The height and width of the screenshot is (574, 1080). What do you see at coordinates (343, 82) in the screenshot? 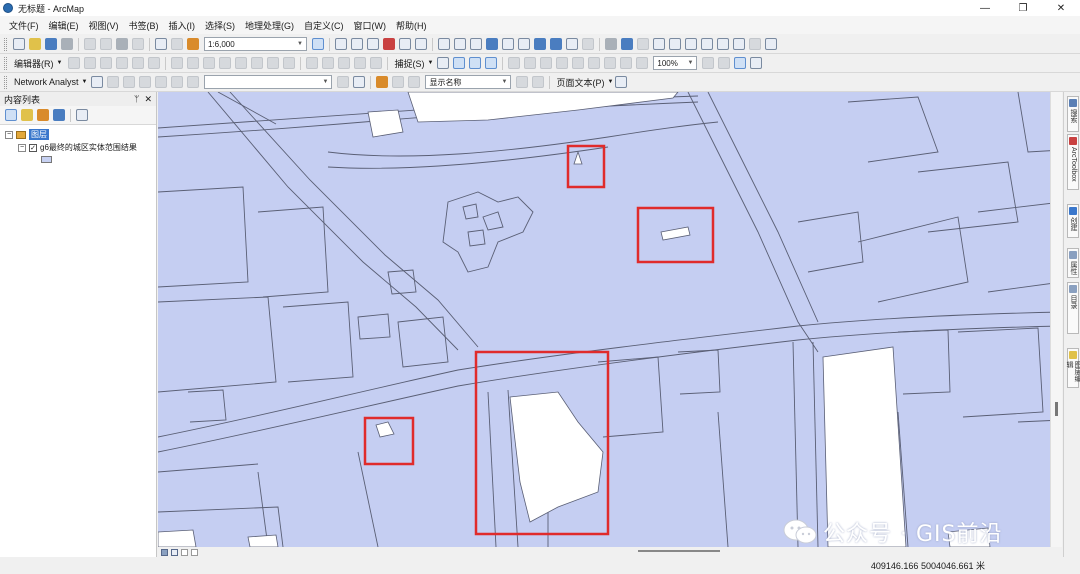
I see `network-options-icon` at bounding box center [343, 82].